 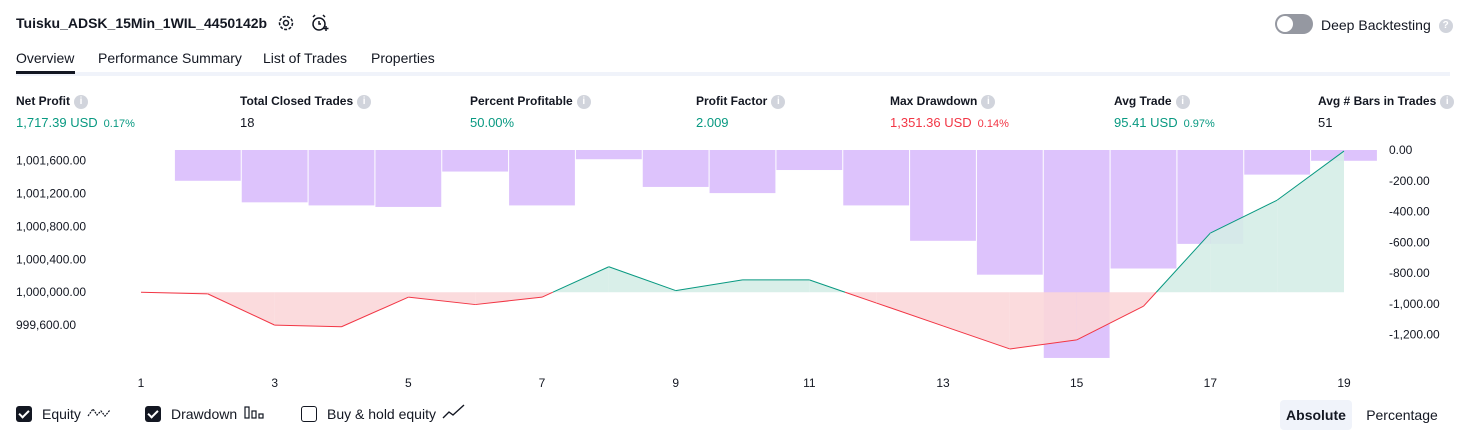 I want to click on deep-backtesting-label: Deep Backtesting ?, so click(x=1387, y=25).